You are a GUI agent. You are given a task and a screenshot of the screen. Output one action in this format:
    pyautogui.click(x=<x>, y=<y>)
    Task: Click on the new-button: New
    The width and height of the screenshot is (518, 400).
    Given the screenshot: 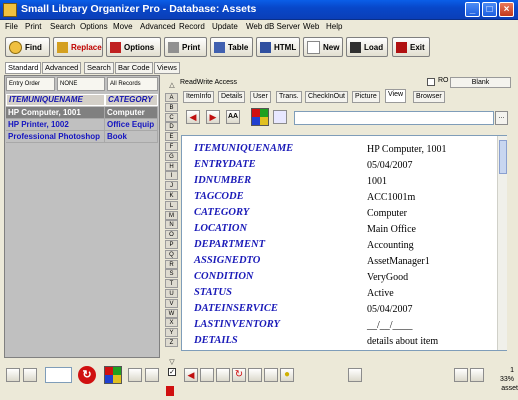 What is the action you would take?
    pyautogui.click(x=323, y=47)
    